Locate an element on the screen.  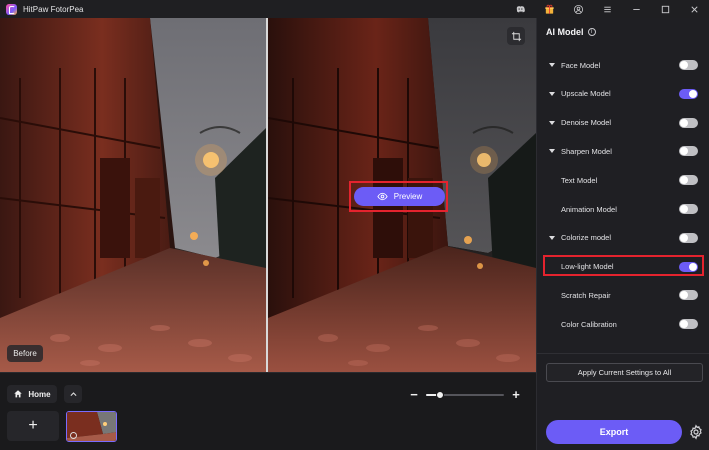
model-row: Colorize model is located at coordinates (623, 238).